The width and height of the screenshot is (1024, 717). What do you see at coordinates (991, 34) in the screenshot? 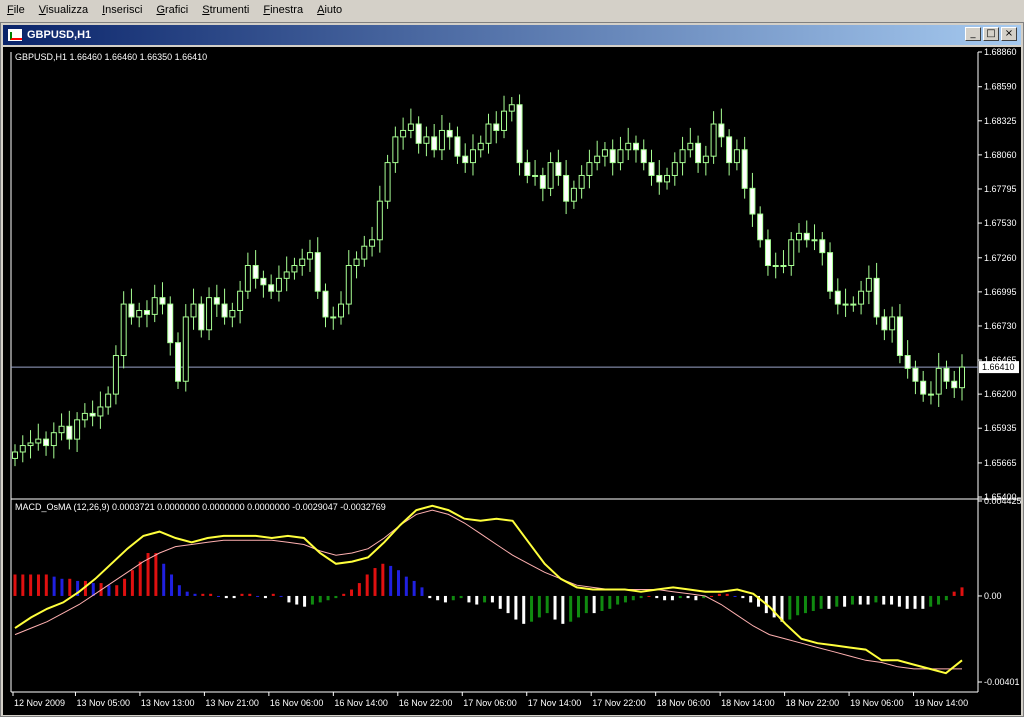
I see `restore-button: □` at bounding box center [991, 34].